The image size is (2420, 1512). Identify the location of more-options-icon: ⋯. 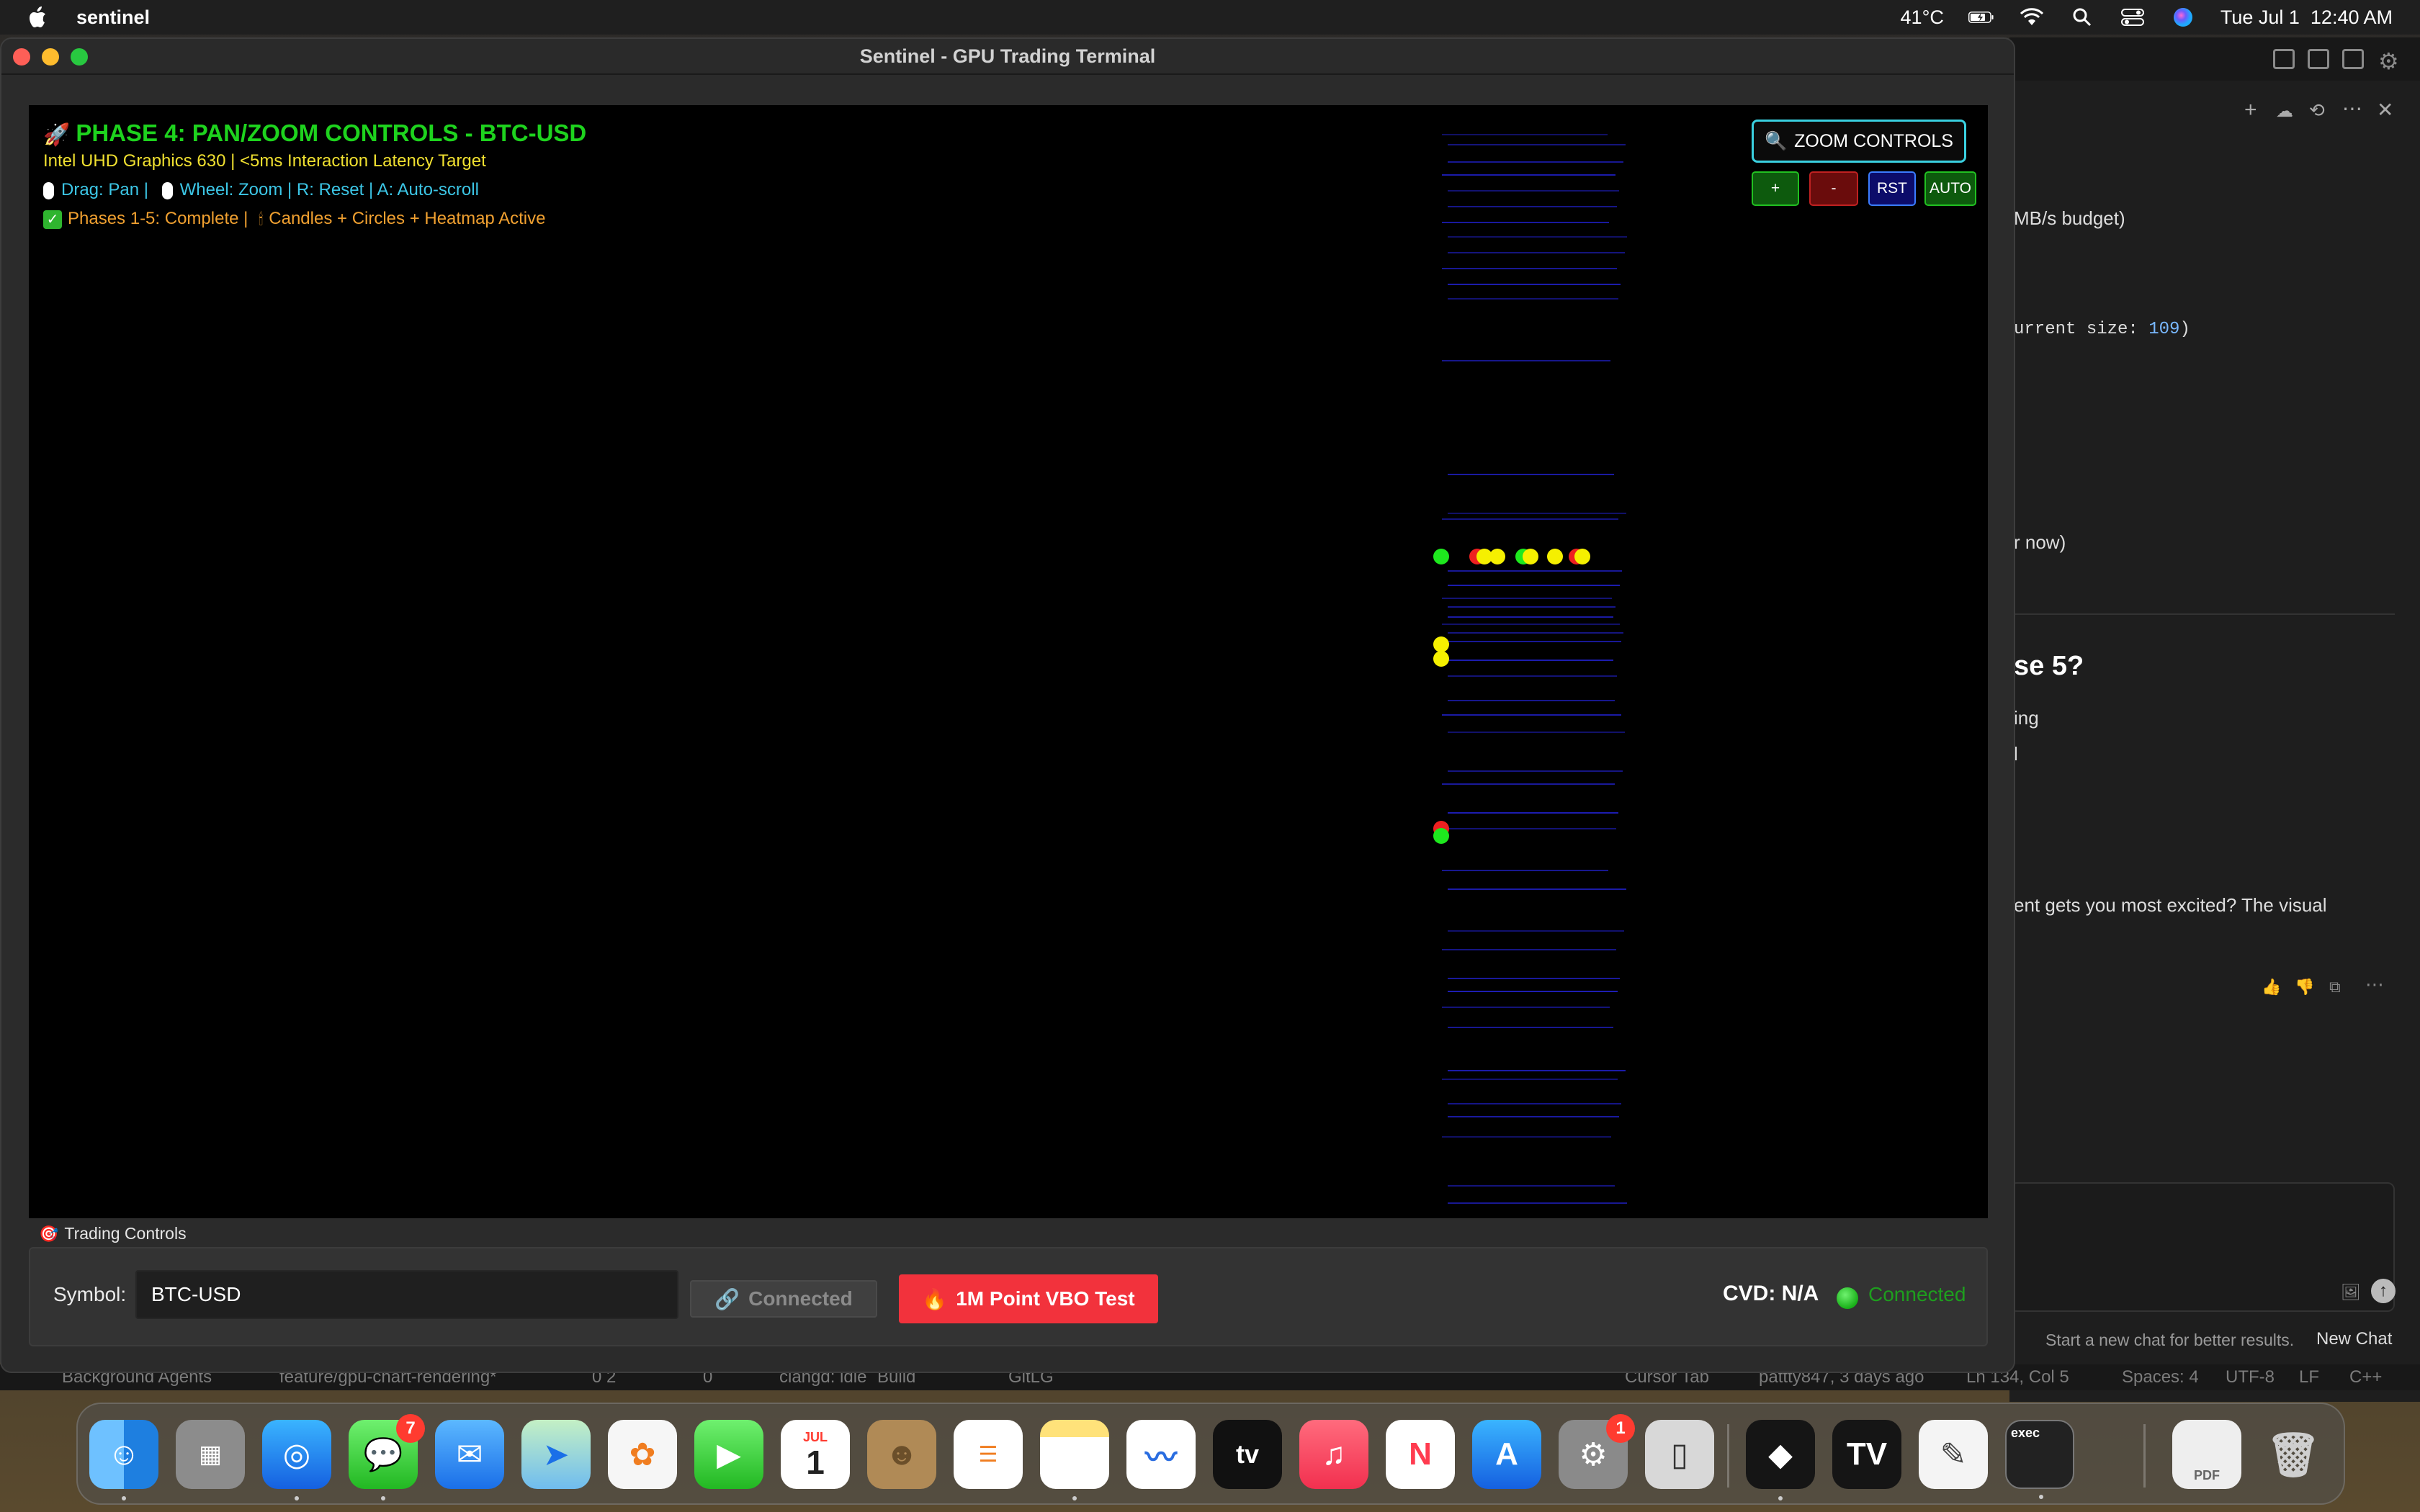
(2352, 108).